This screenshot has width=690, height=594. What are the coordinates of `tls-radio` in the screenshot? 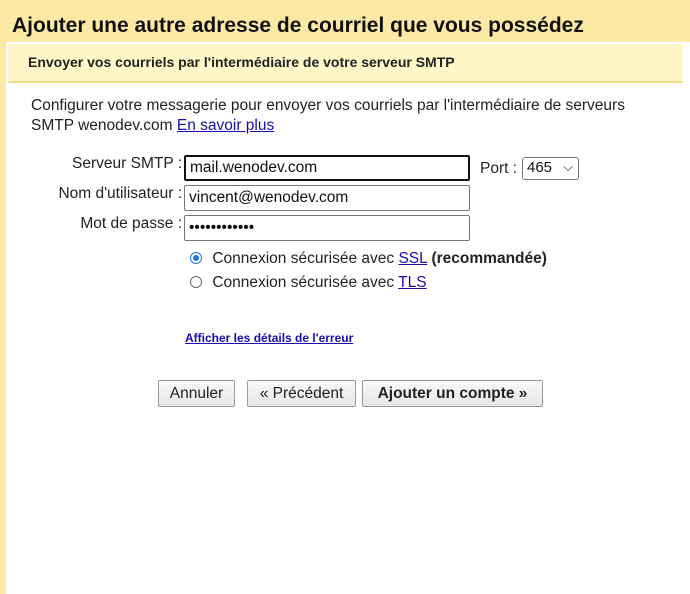 It's located at (196, 282).